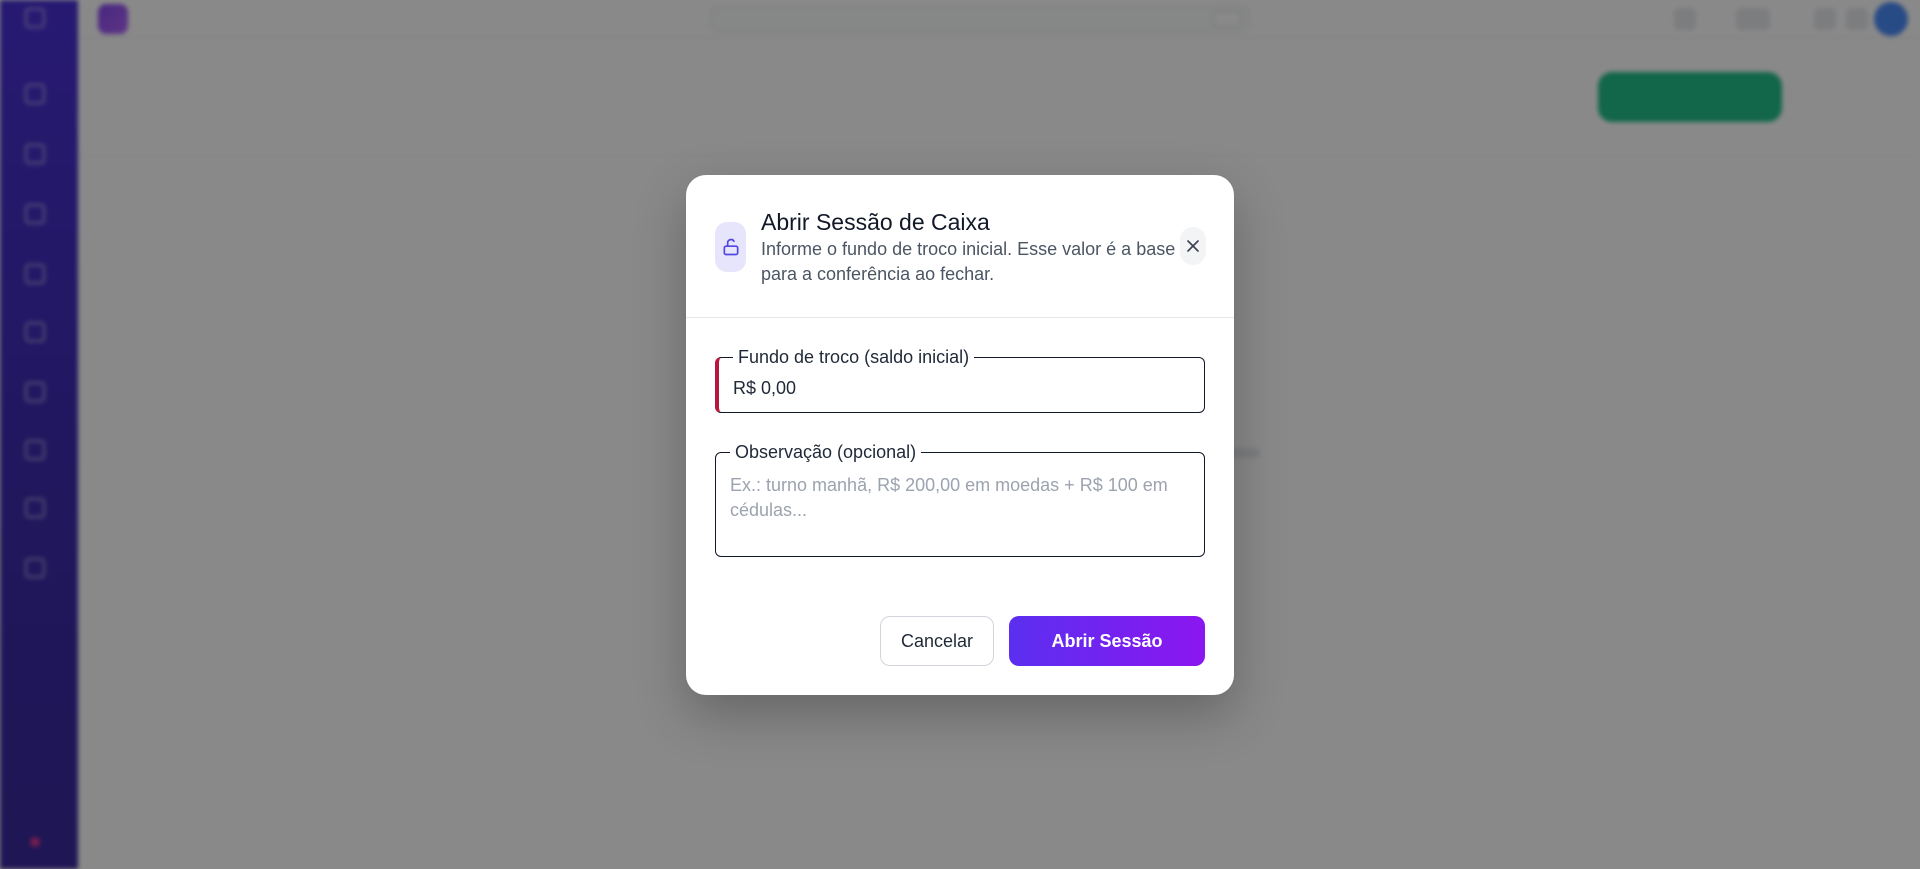  Describe the element at coordinates (826, 452) in the screenshot. I see `note-label: Observação (opcional)` at that location.